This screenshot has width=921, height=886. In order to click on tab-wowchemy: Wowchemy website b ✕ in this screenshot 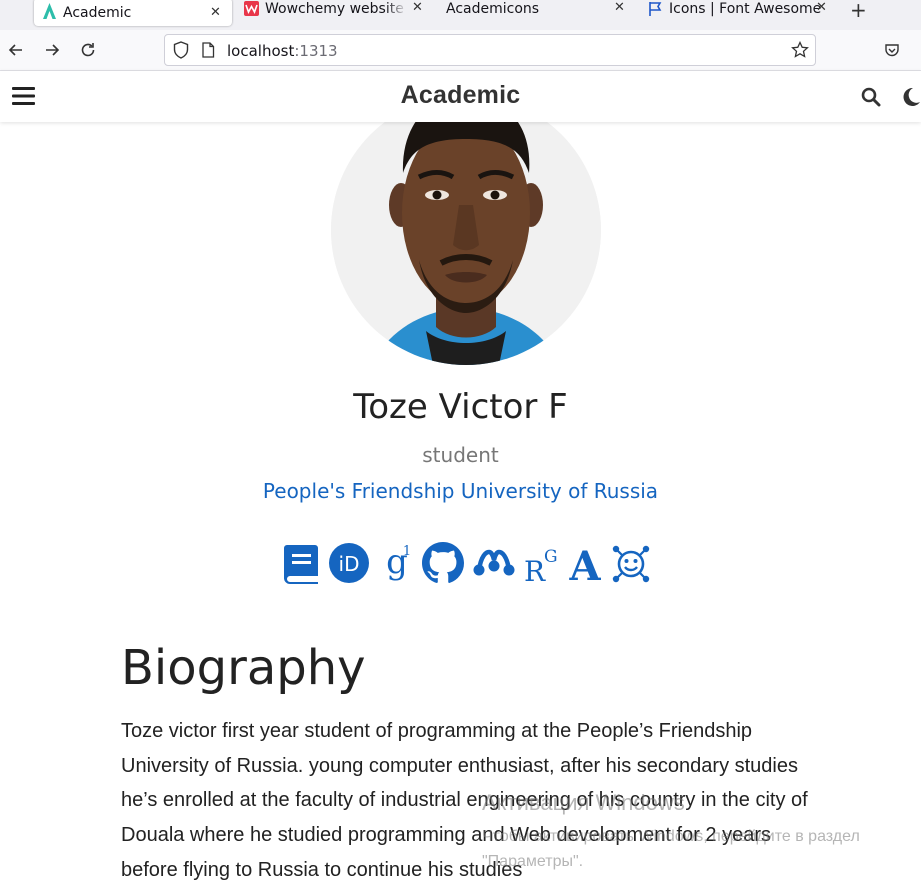, I will do `click(335, 14)`.